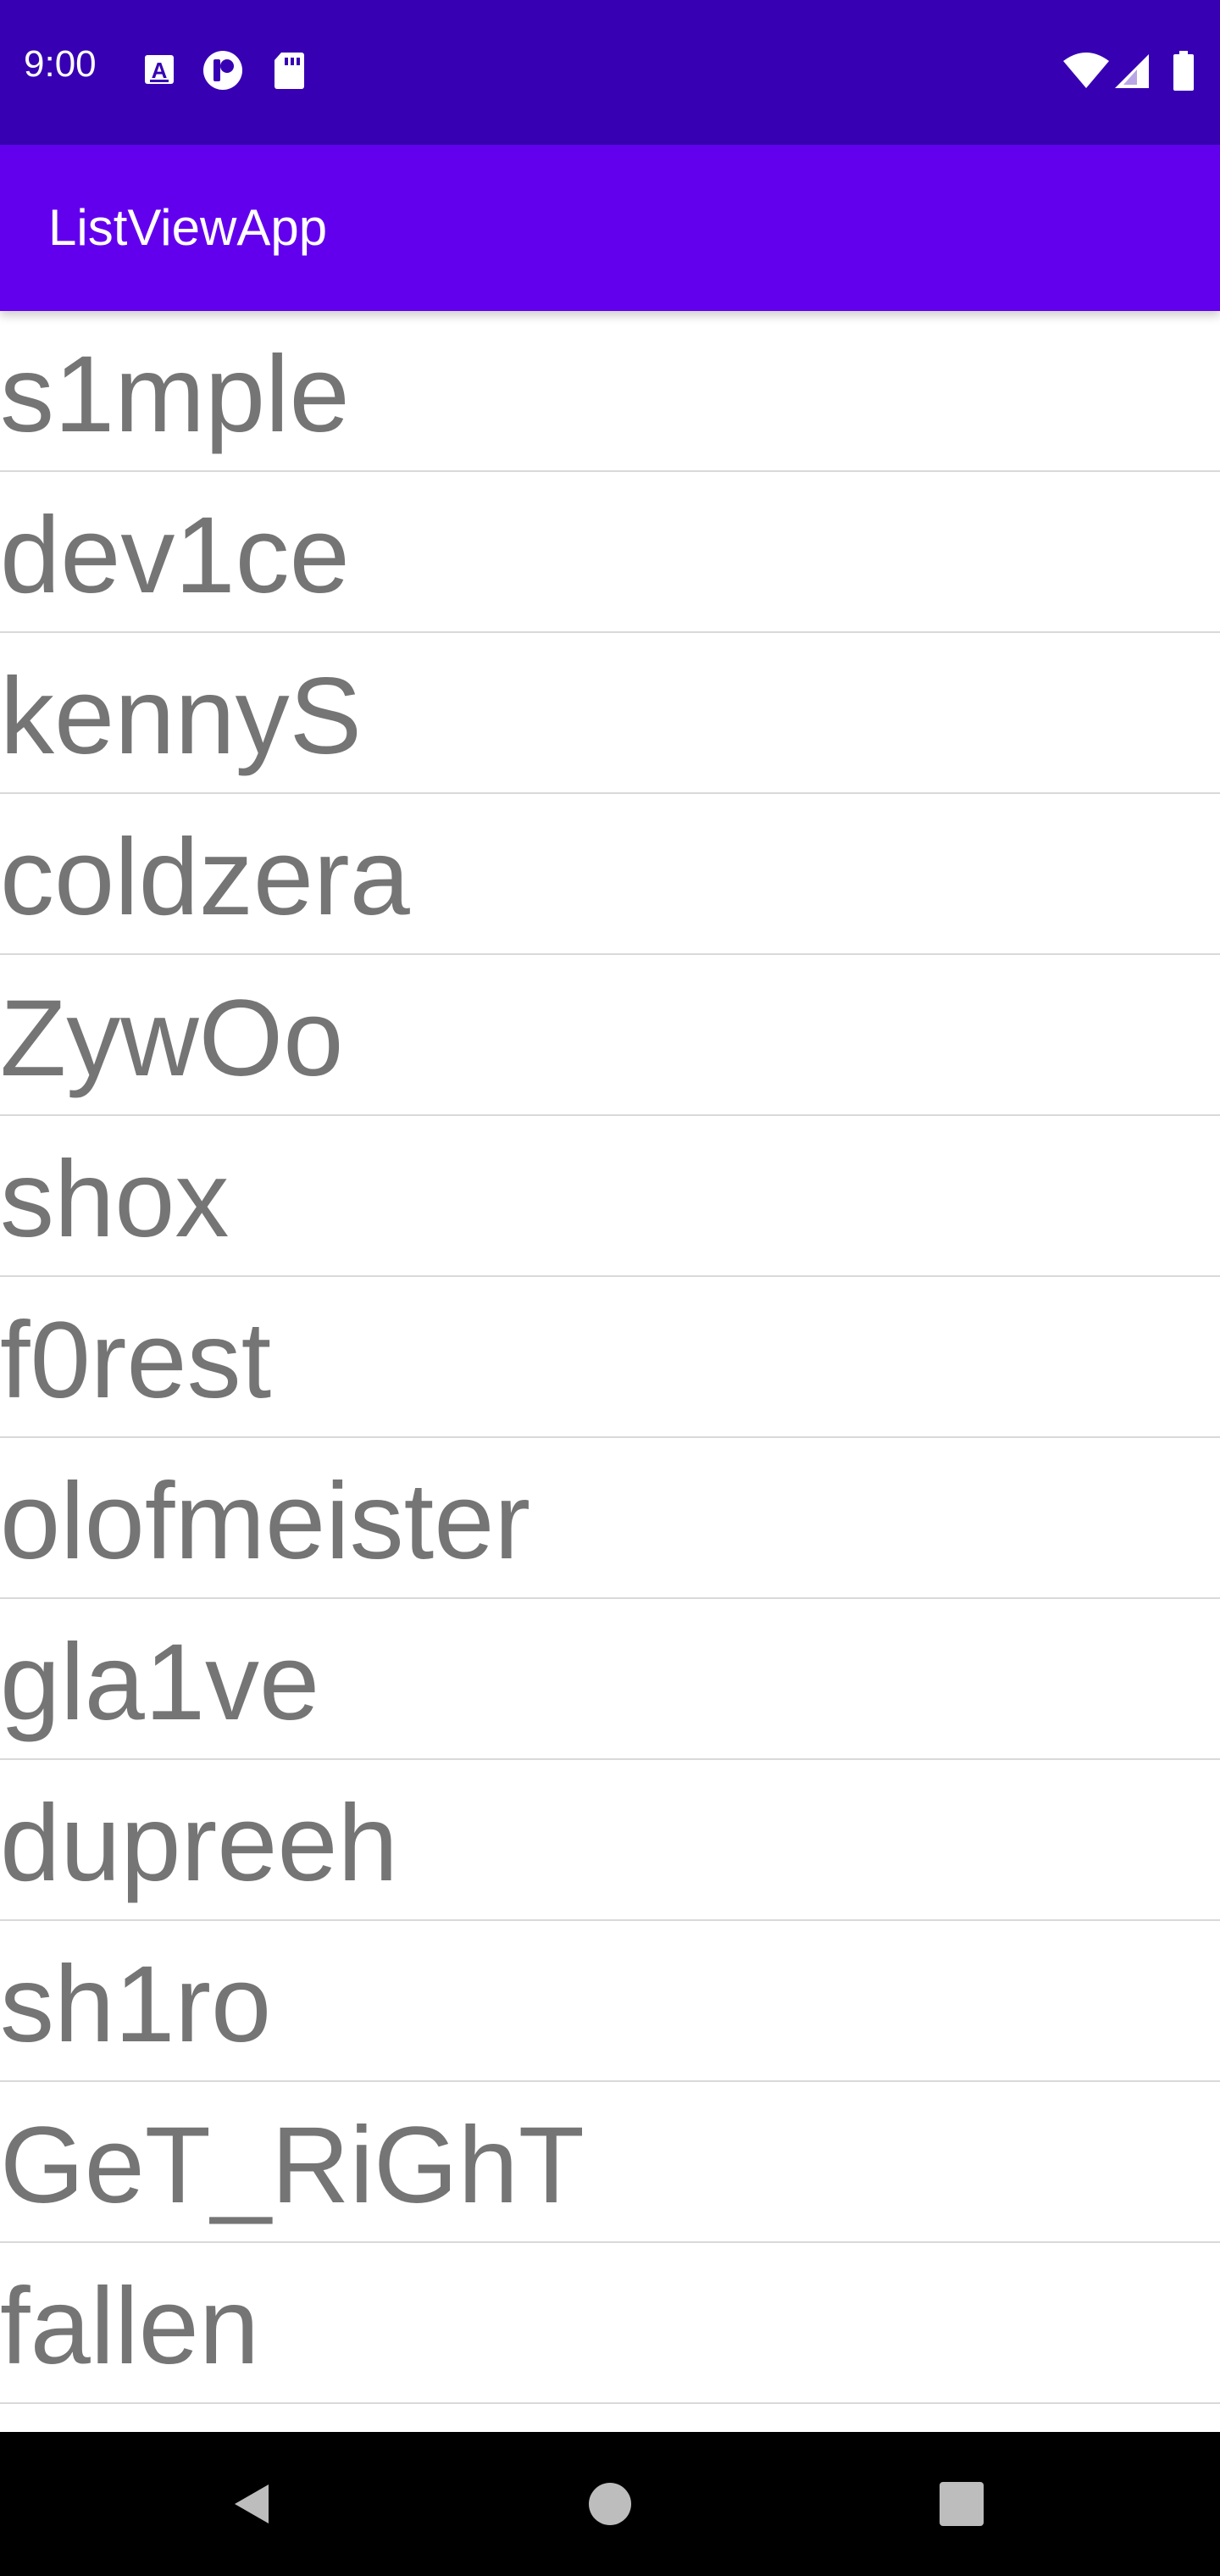 This screenshot has height=2576, width=1220. I want to click on svg-text: A, so click(160, 70).